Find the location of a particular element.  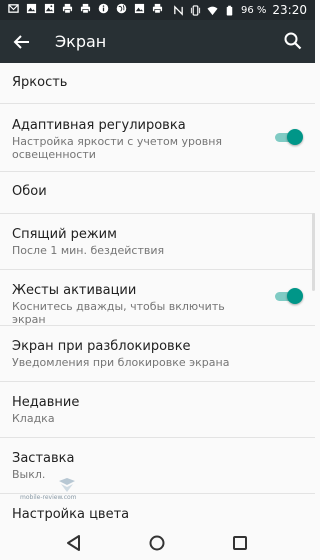

adaptive-brightness-toggle is located at coordinates (288, 137).